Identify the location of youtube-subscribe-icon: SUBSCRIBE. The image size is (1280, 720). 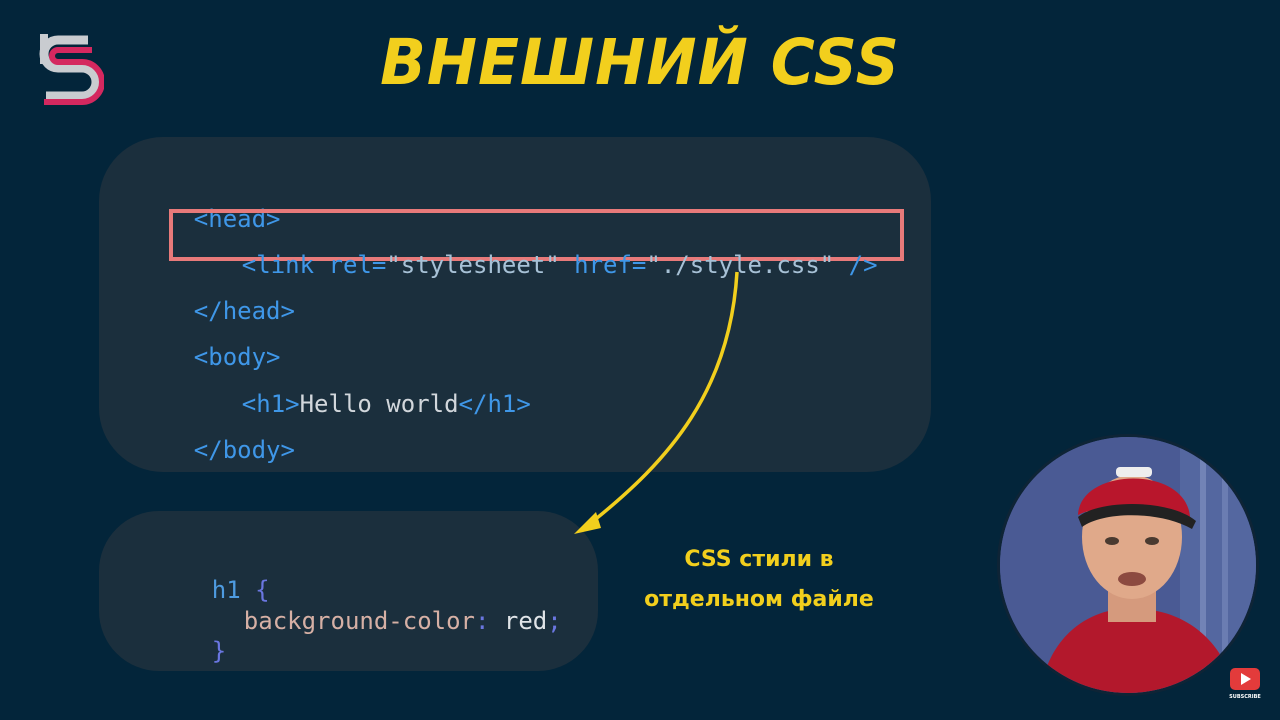
(1245, 683).